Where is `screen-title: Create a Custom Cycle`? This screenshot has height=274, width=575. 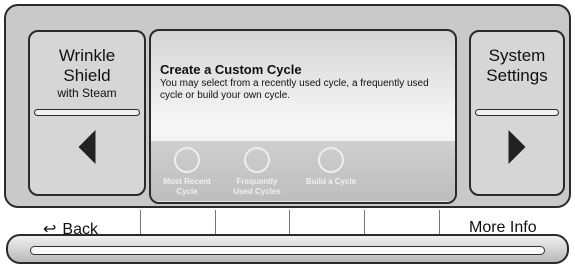
screen-title: Create a Custom Cycle is located at coordinates (231, 69).